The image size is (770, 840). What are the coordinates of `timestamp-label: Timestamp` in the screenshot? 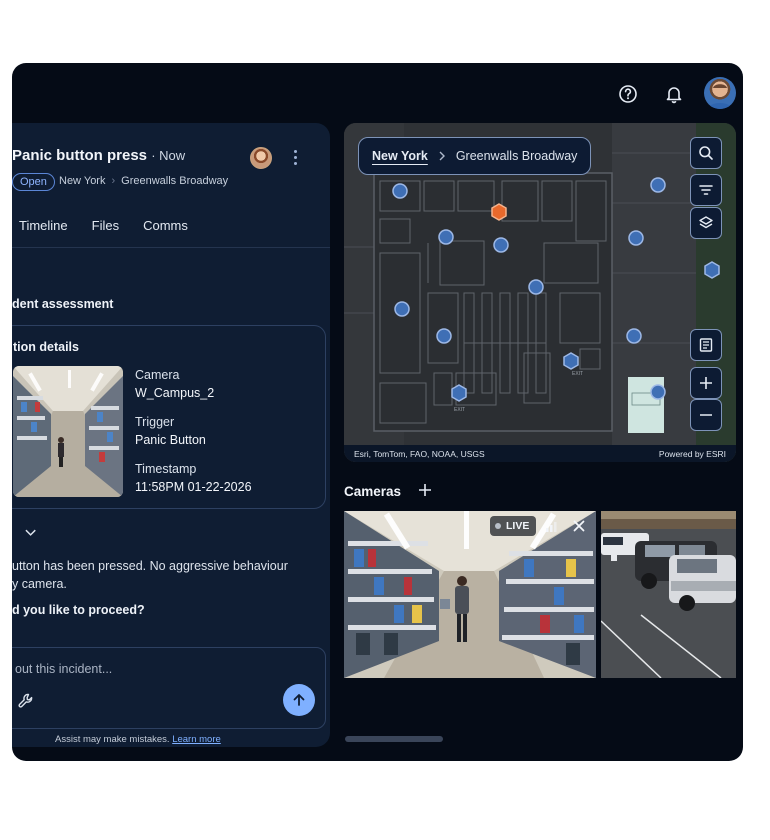 It's located at (166, 469).